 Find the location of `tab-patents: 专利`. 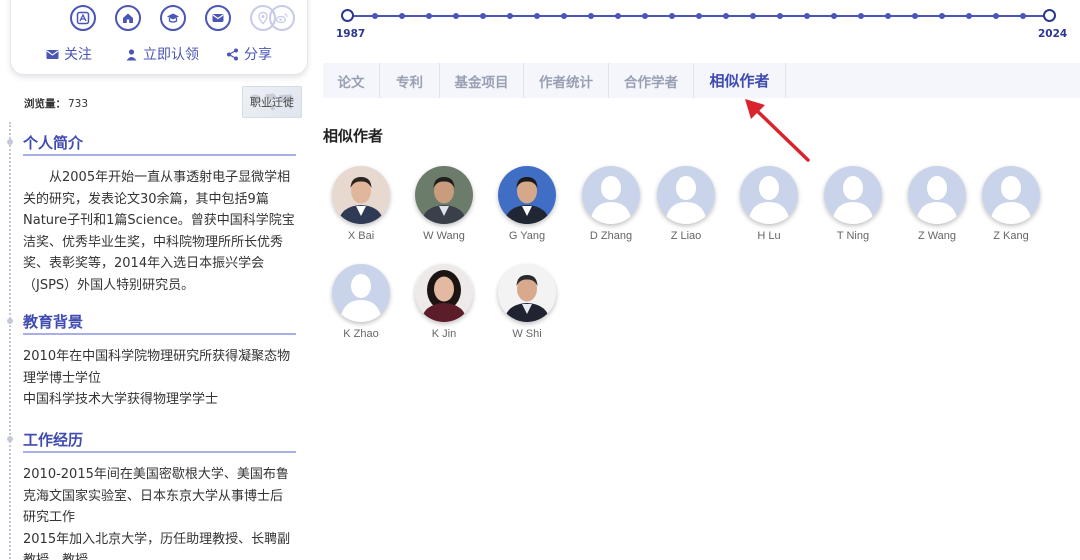

tab-patents: 专利 is located at coordinates (410, 80).